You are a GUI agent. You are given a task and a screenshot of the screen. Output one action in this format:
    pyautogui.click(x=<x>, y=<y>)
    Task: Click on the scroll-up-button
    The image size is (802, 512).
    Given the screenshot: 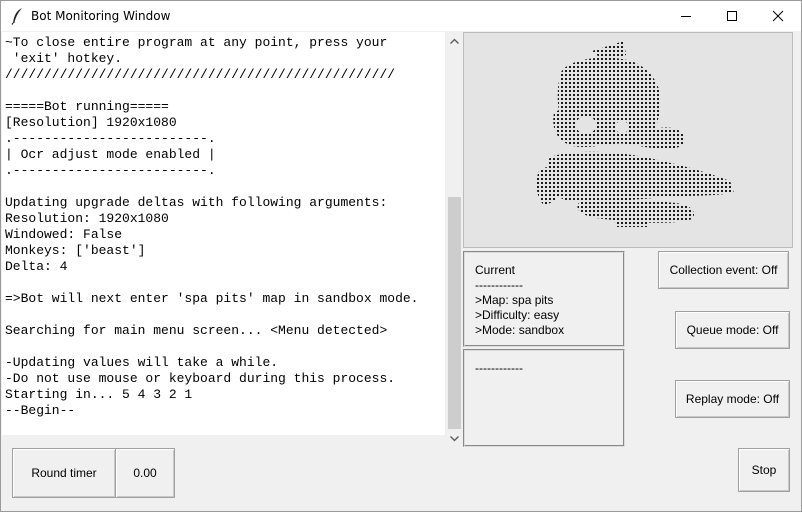 What is the action you would take?
    pyautogui.click(x=454, y=40)
    